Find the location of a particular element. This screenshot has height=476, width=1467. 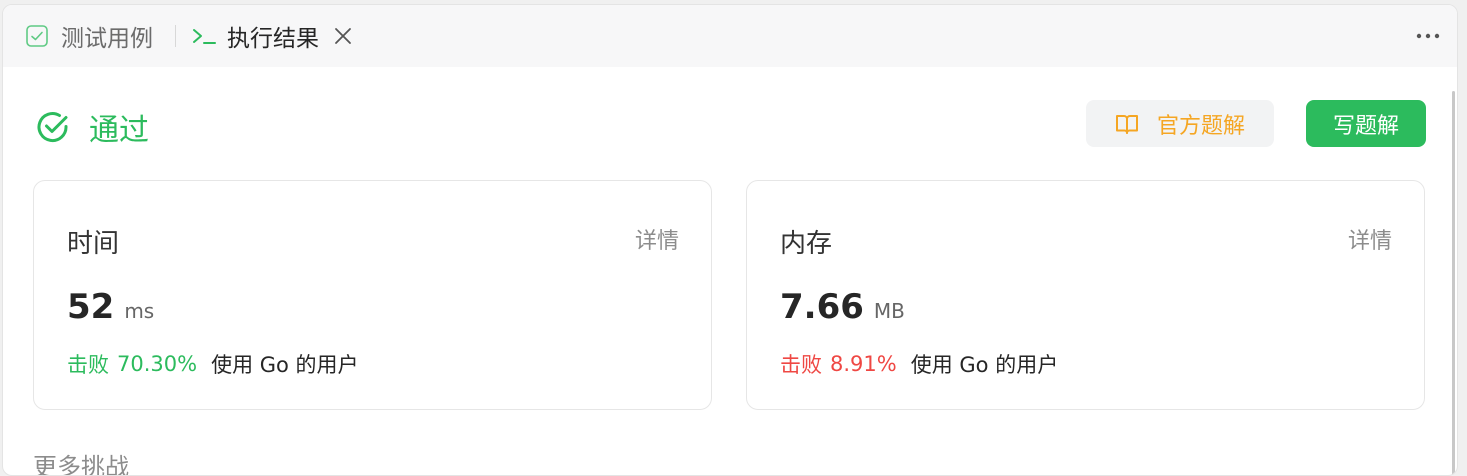

more-options-button is located at coordinates (1428, 36).